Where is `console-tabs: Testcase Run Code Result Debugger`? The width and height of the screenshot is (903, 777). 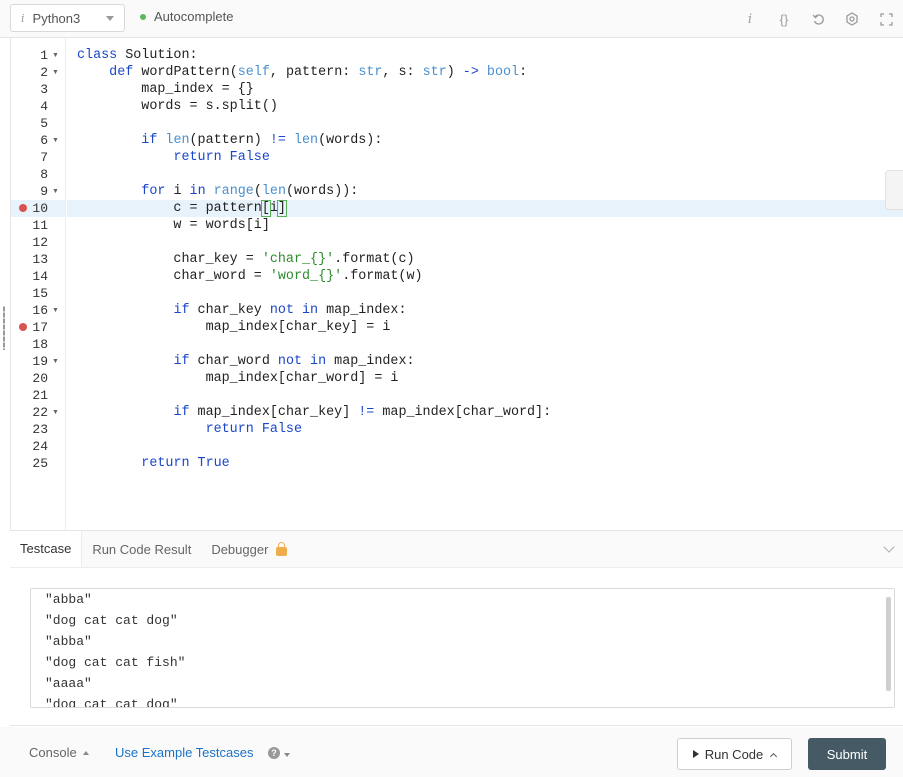 console-tabs: Testcase Run Code Result Debugger is located at coordinates (456, 549).